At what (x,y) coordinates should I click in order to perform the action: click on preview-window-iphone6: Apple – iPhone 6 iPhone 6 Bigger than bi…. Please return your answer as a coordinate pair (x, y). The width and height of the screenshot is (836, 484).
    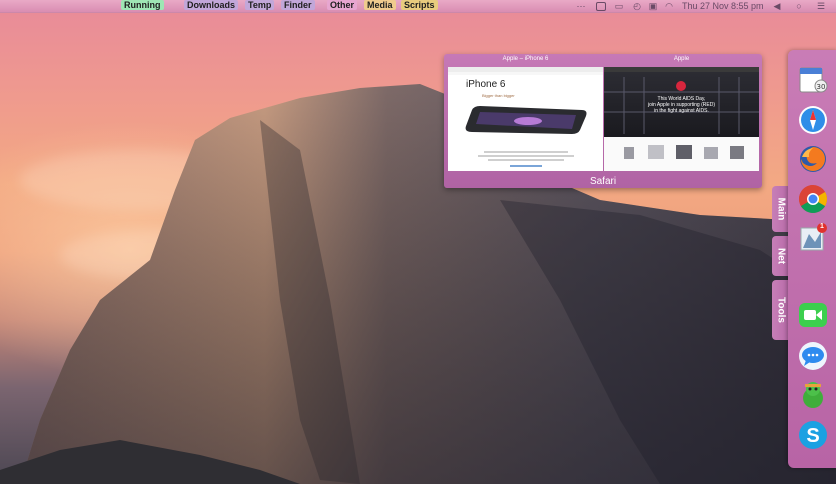
    Looking at the image, I should click on (525, 113).